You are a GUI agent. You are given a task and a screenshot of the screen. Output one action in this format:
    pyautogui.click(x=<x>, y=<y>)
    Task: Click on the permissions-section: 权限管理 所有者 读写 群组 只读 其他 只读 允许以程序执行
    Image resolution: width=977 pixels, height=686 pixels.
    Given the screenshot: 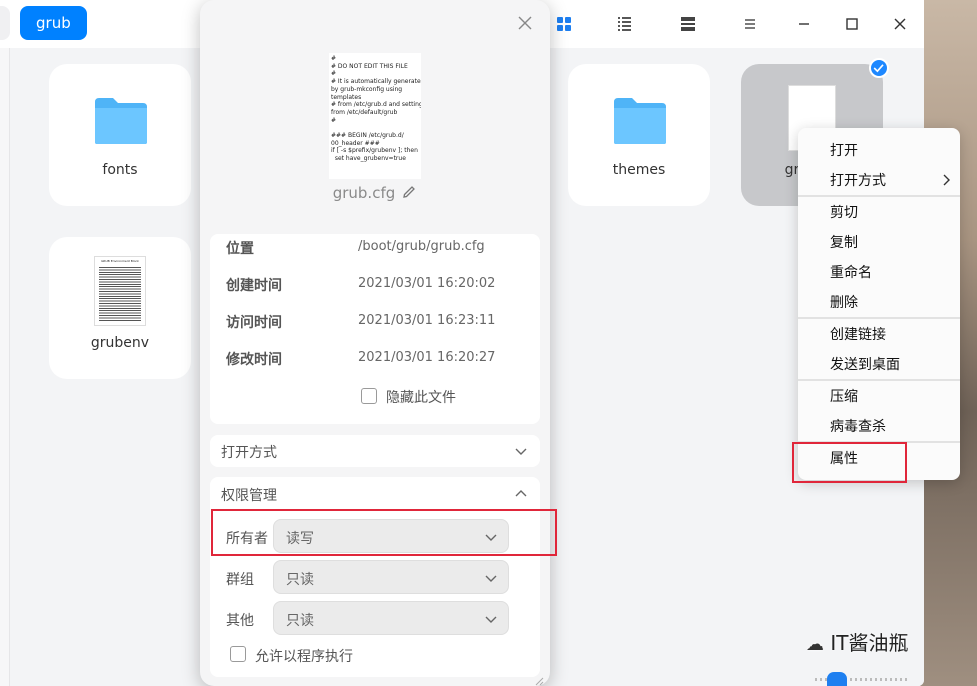 What is the action you would take?
    pyautogui.click(x=375, y=577)
    